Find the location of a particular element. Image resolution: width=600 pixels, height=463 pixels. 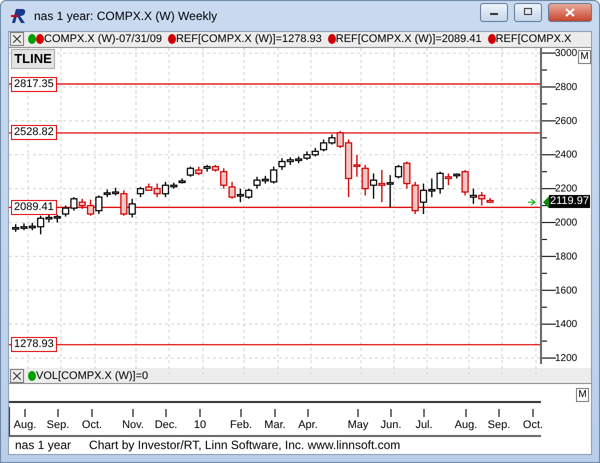

tline-button: TLINE is located at coordinates (33, 58).